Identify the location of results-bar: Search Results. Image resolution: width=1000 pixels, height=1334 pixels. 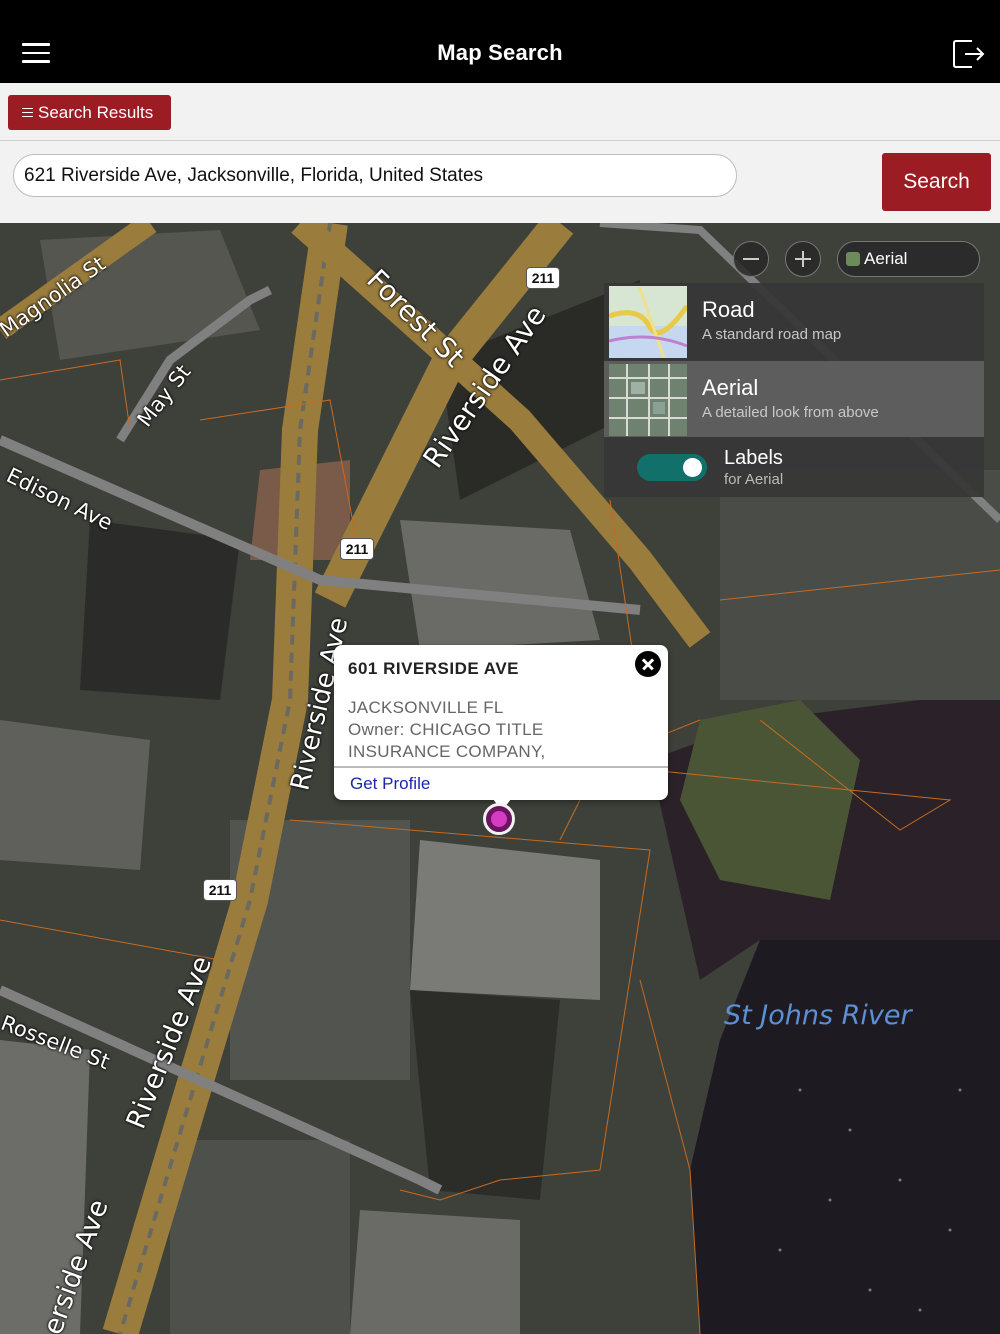
(500, 112).